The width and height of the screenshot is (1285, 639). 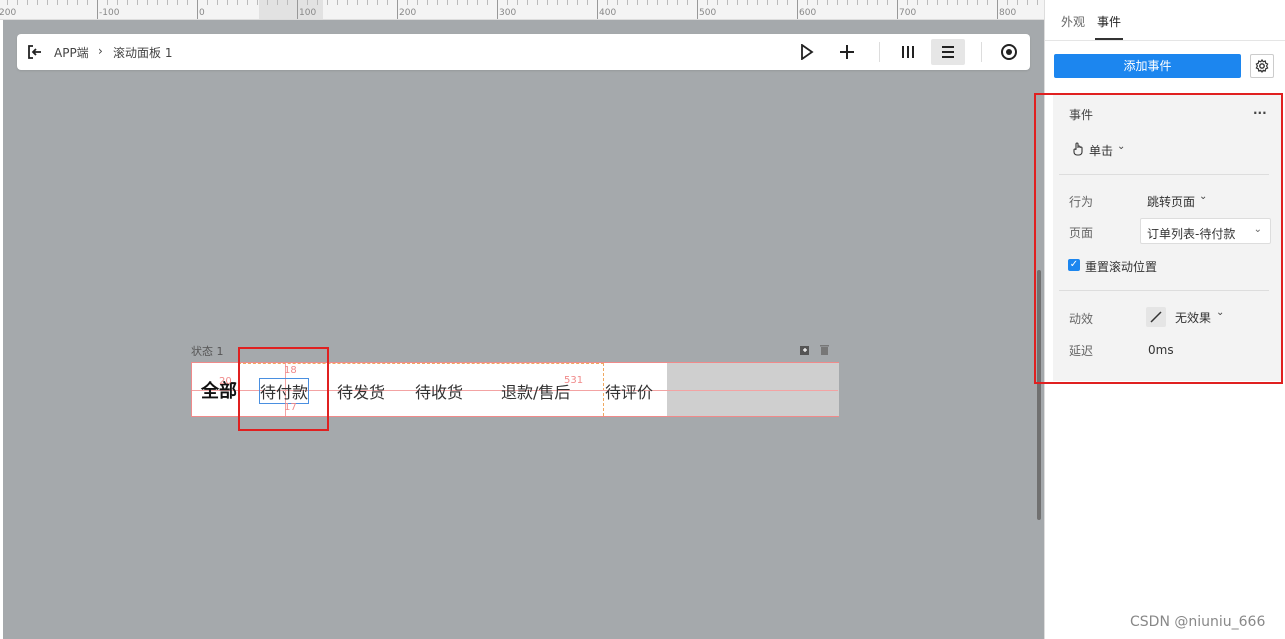 I want to click on breadcrumb-root: APP端, so click(x=71, y=52).